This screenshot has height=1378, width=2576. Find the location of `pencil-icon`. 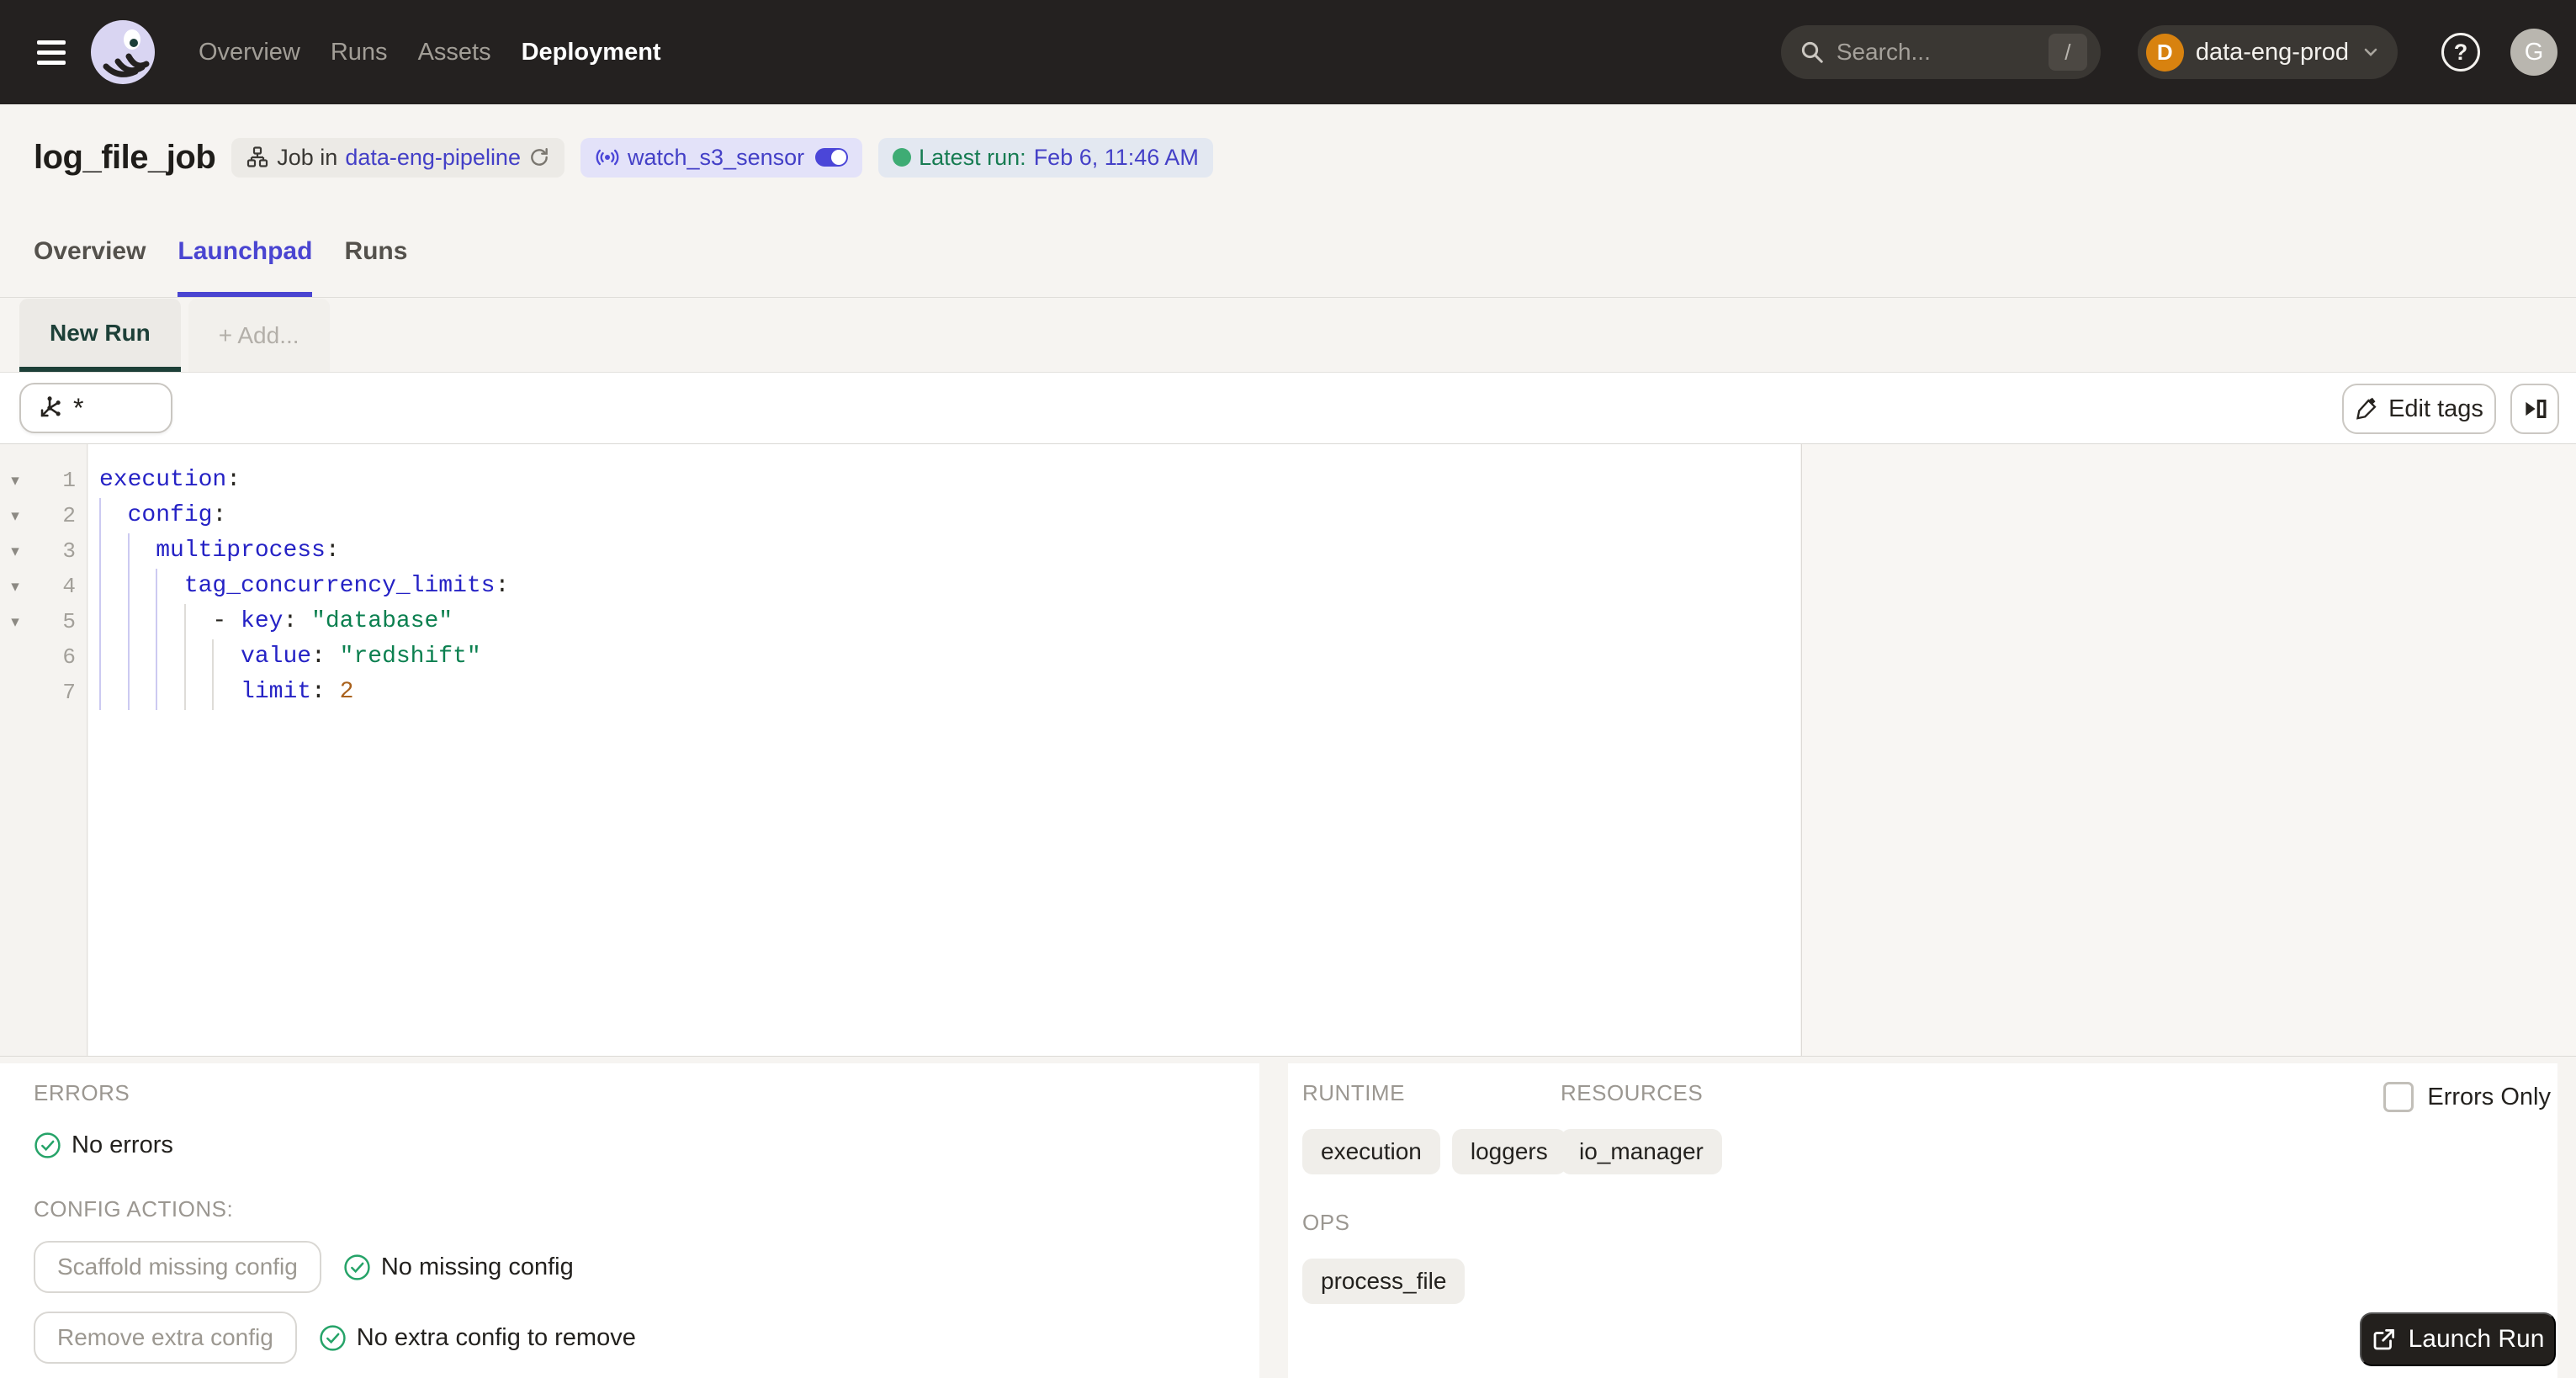

pencil-icon is located at coordinates (2366, 408).